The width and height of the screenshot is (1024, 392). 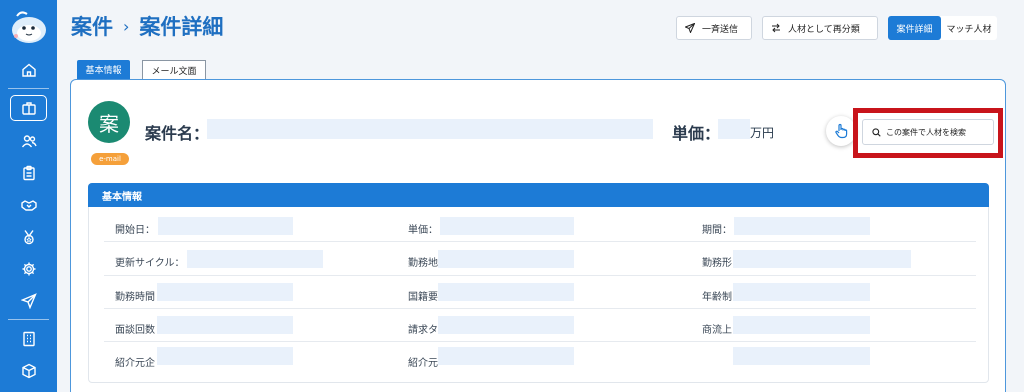 What do you see at coordinates (506, 356) in the screenshot?
I see `field-referrer-value` at bounding box center [506, 356].